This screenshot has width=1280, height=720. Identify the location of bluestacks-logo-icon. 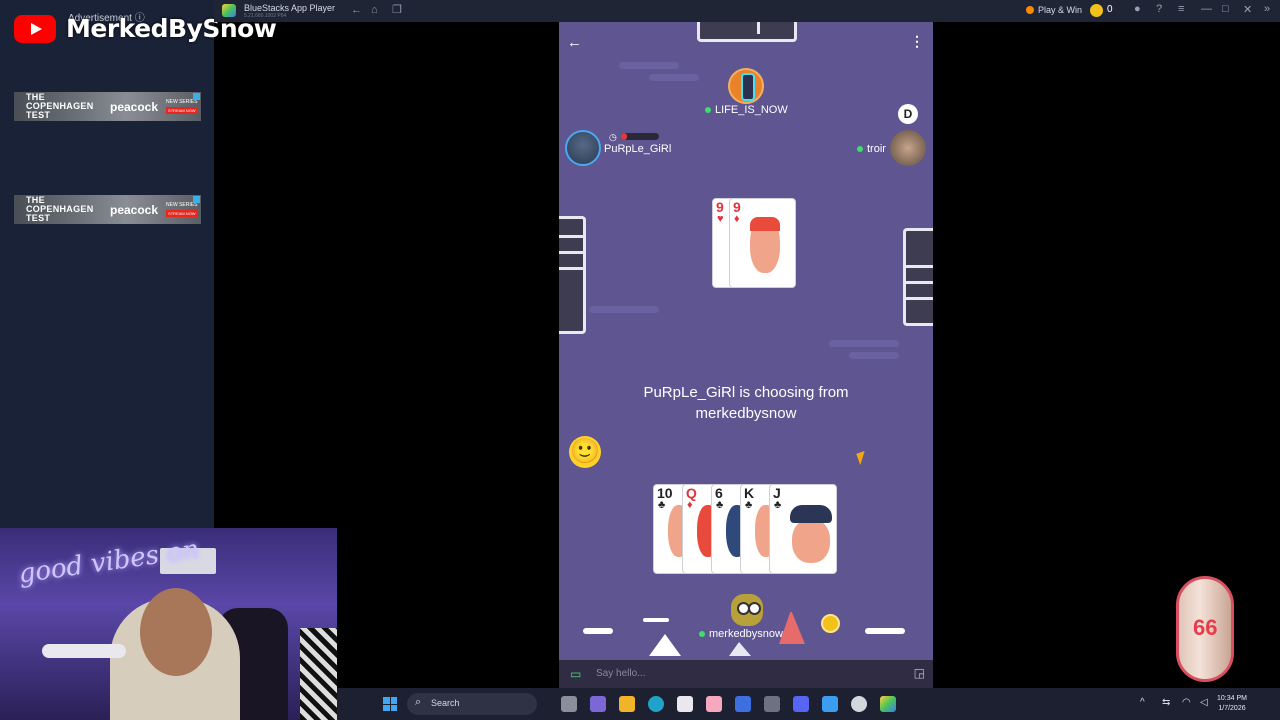
(229, 10).